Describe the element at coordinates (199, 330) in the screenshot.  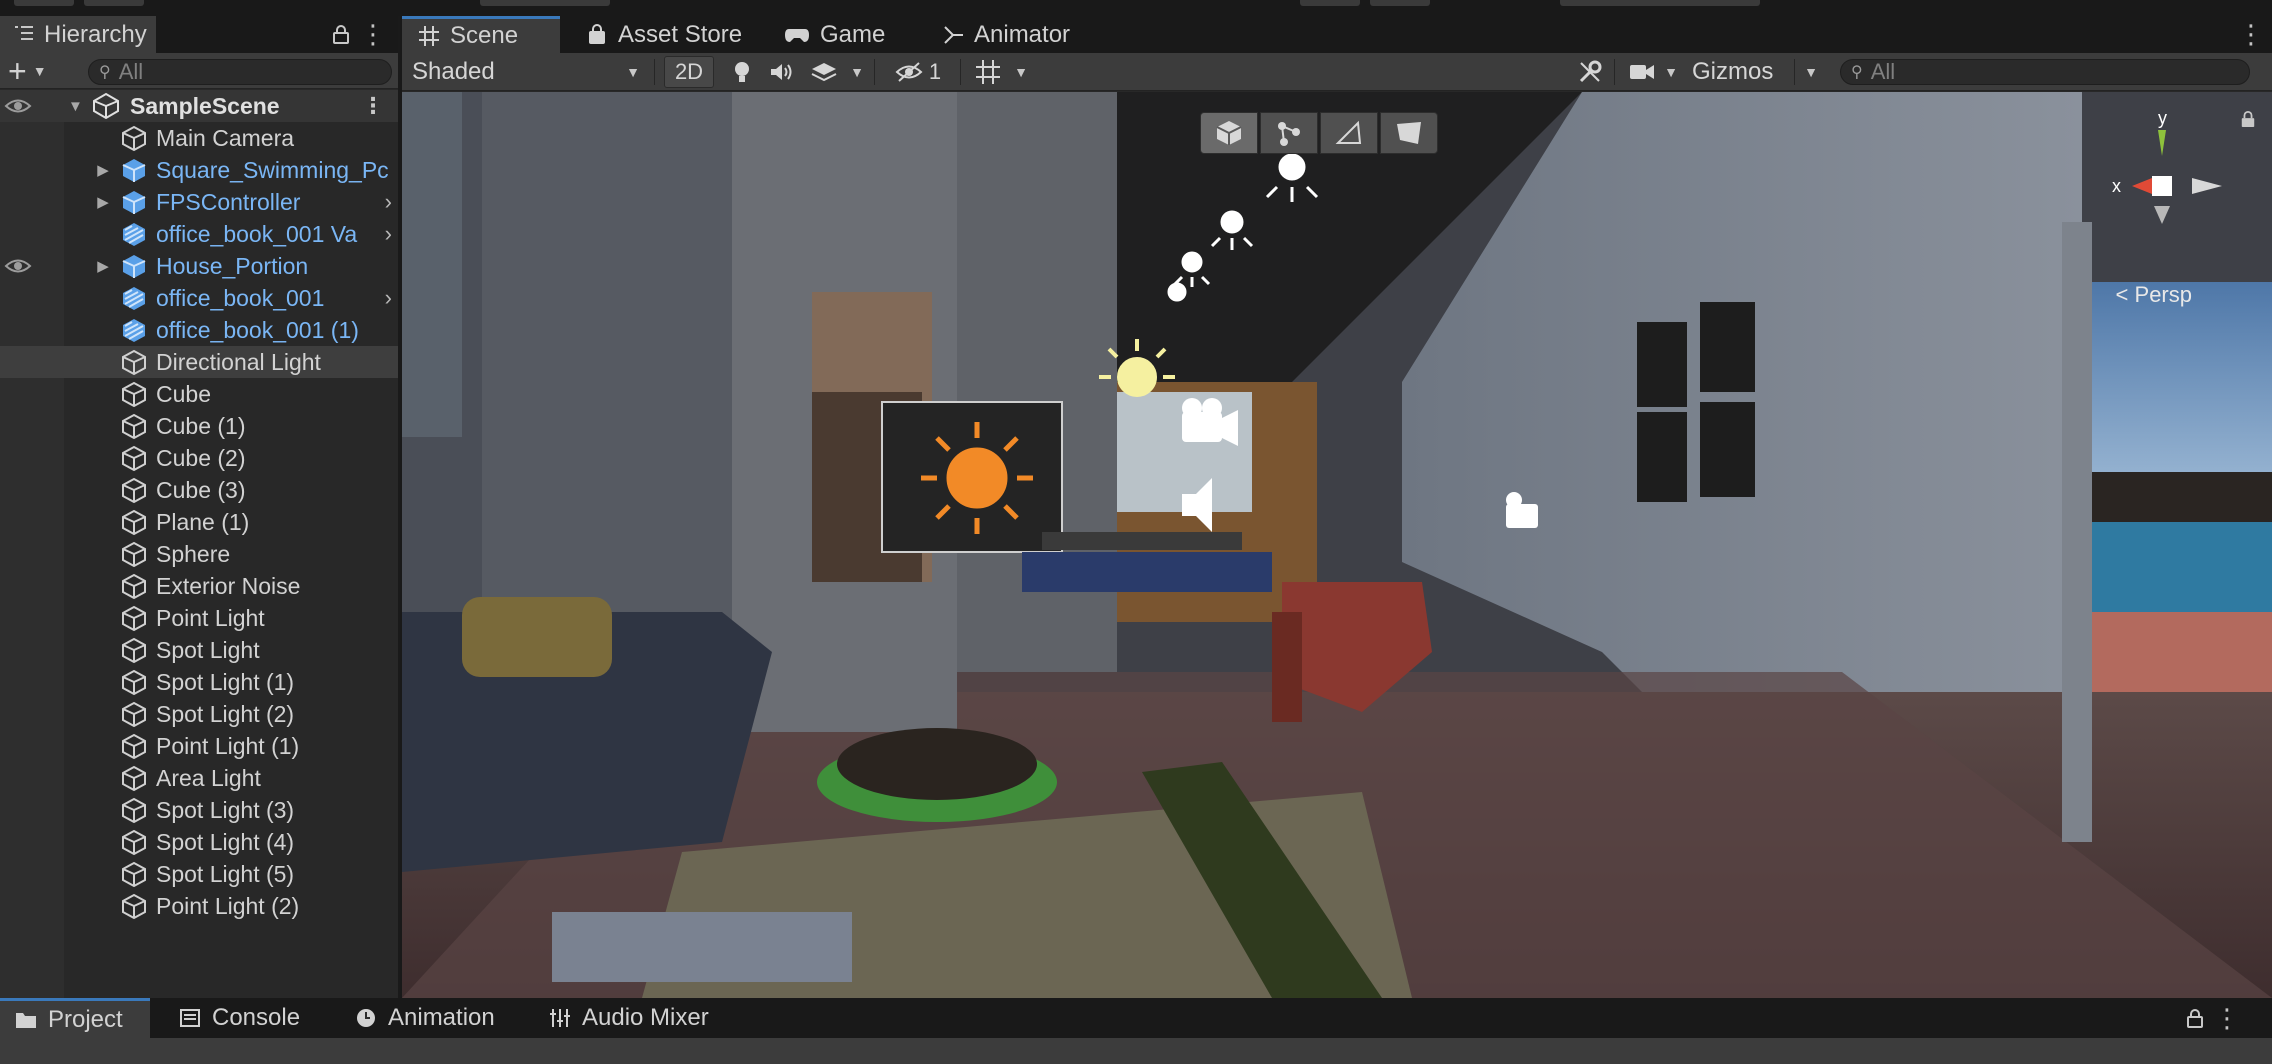
I see `hierarchy-item: office_book_001 (1)` at that location.